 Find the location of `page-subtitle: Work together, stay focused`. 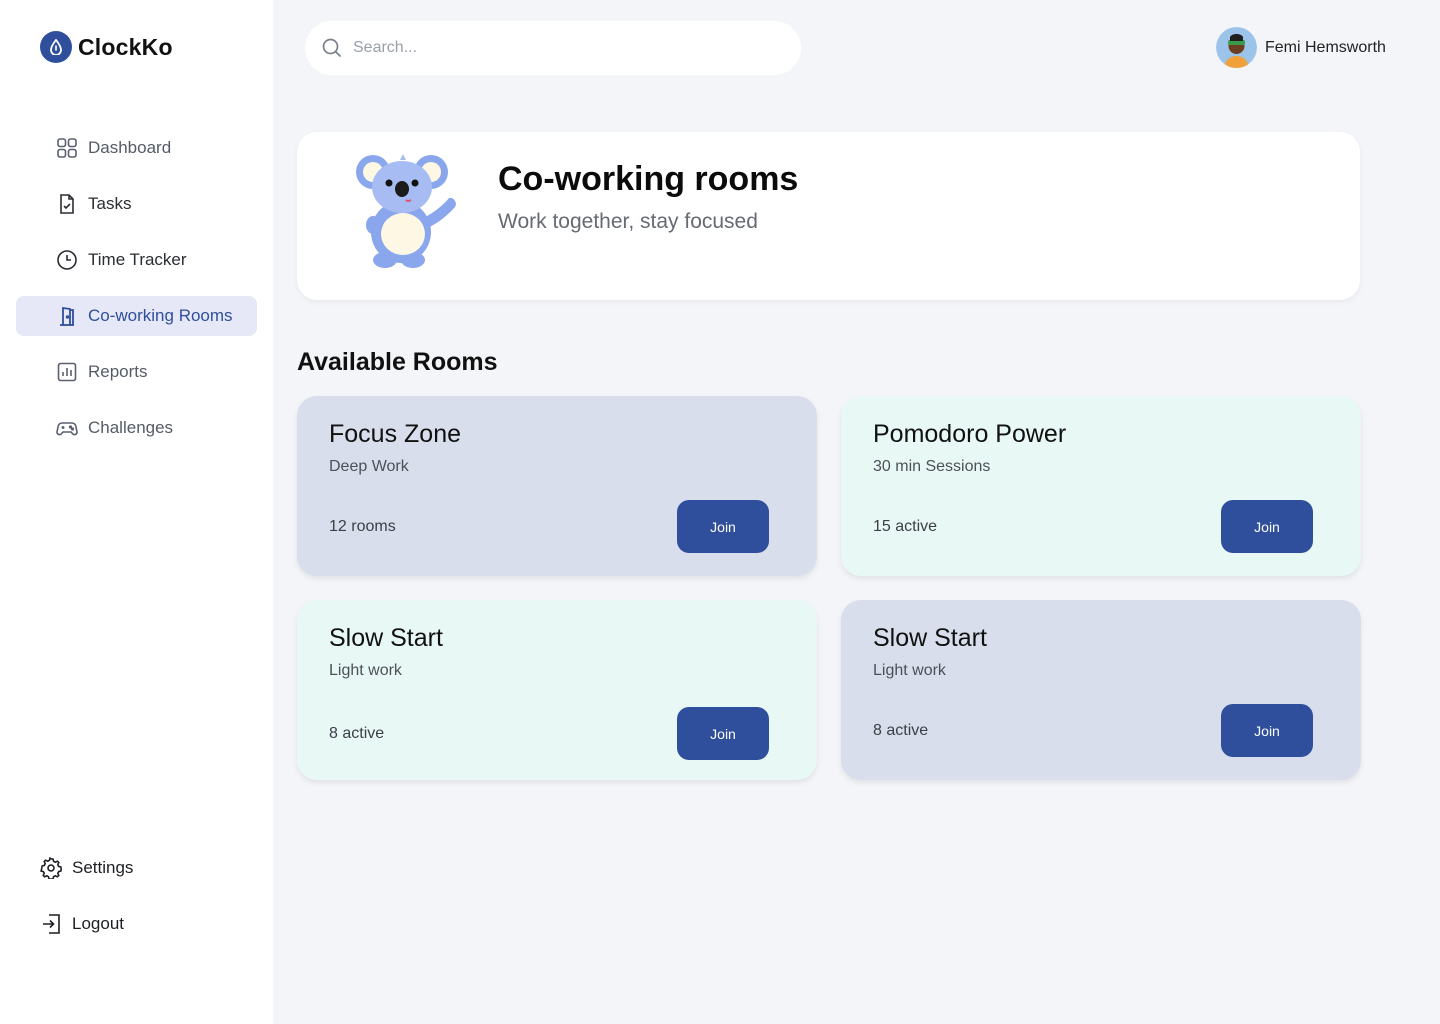

page-subtitle: Work together, stay focused is located at coordinates (628, 221).